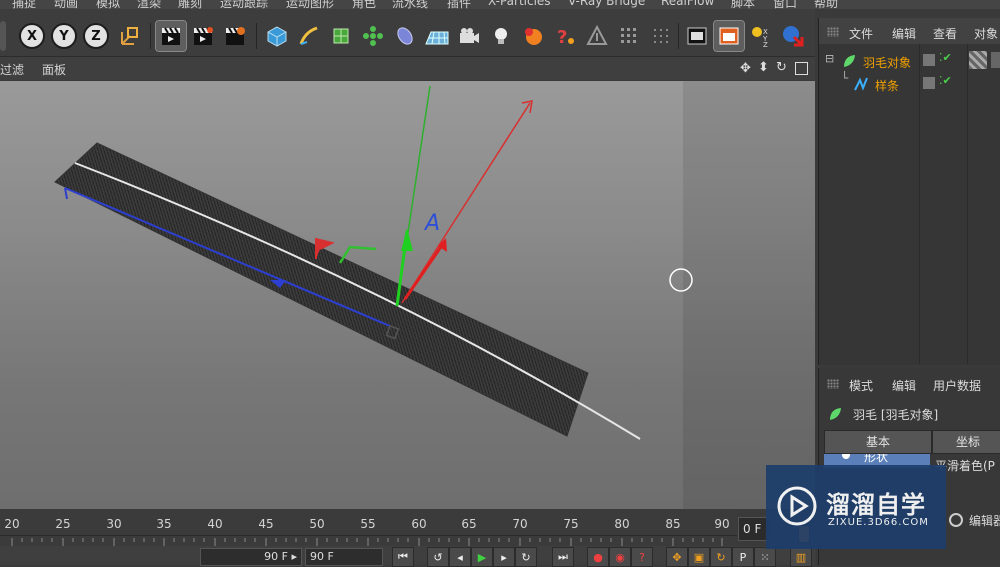 This screenshot has height=567, width=1000. I want to click on go-to-end-button: ⏭, so click(563, 557).